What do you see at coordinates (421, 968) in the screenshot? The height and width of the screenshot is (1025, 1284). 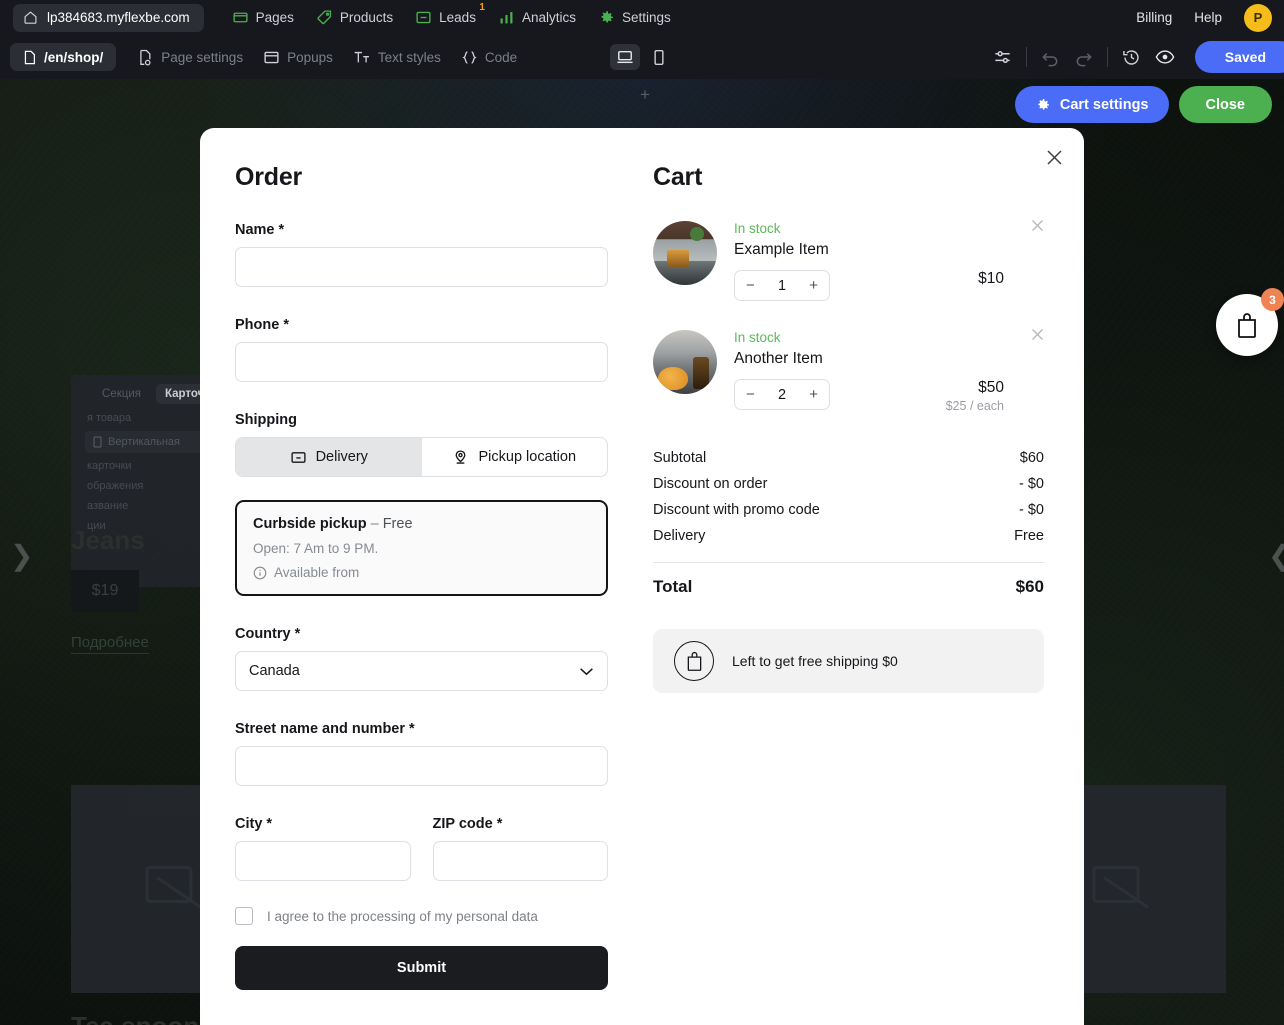 I see `submit-button: Submit` at bounding box center [421, 968].